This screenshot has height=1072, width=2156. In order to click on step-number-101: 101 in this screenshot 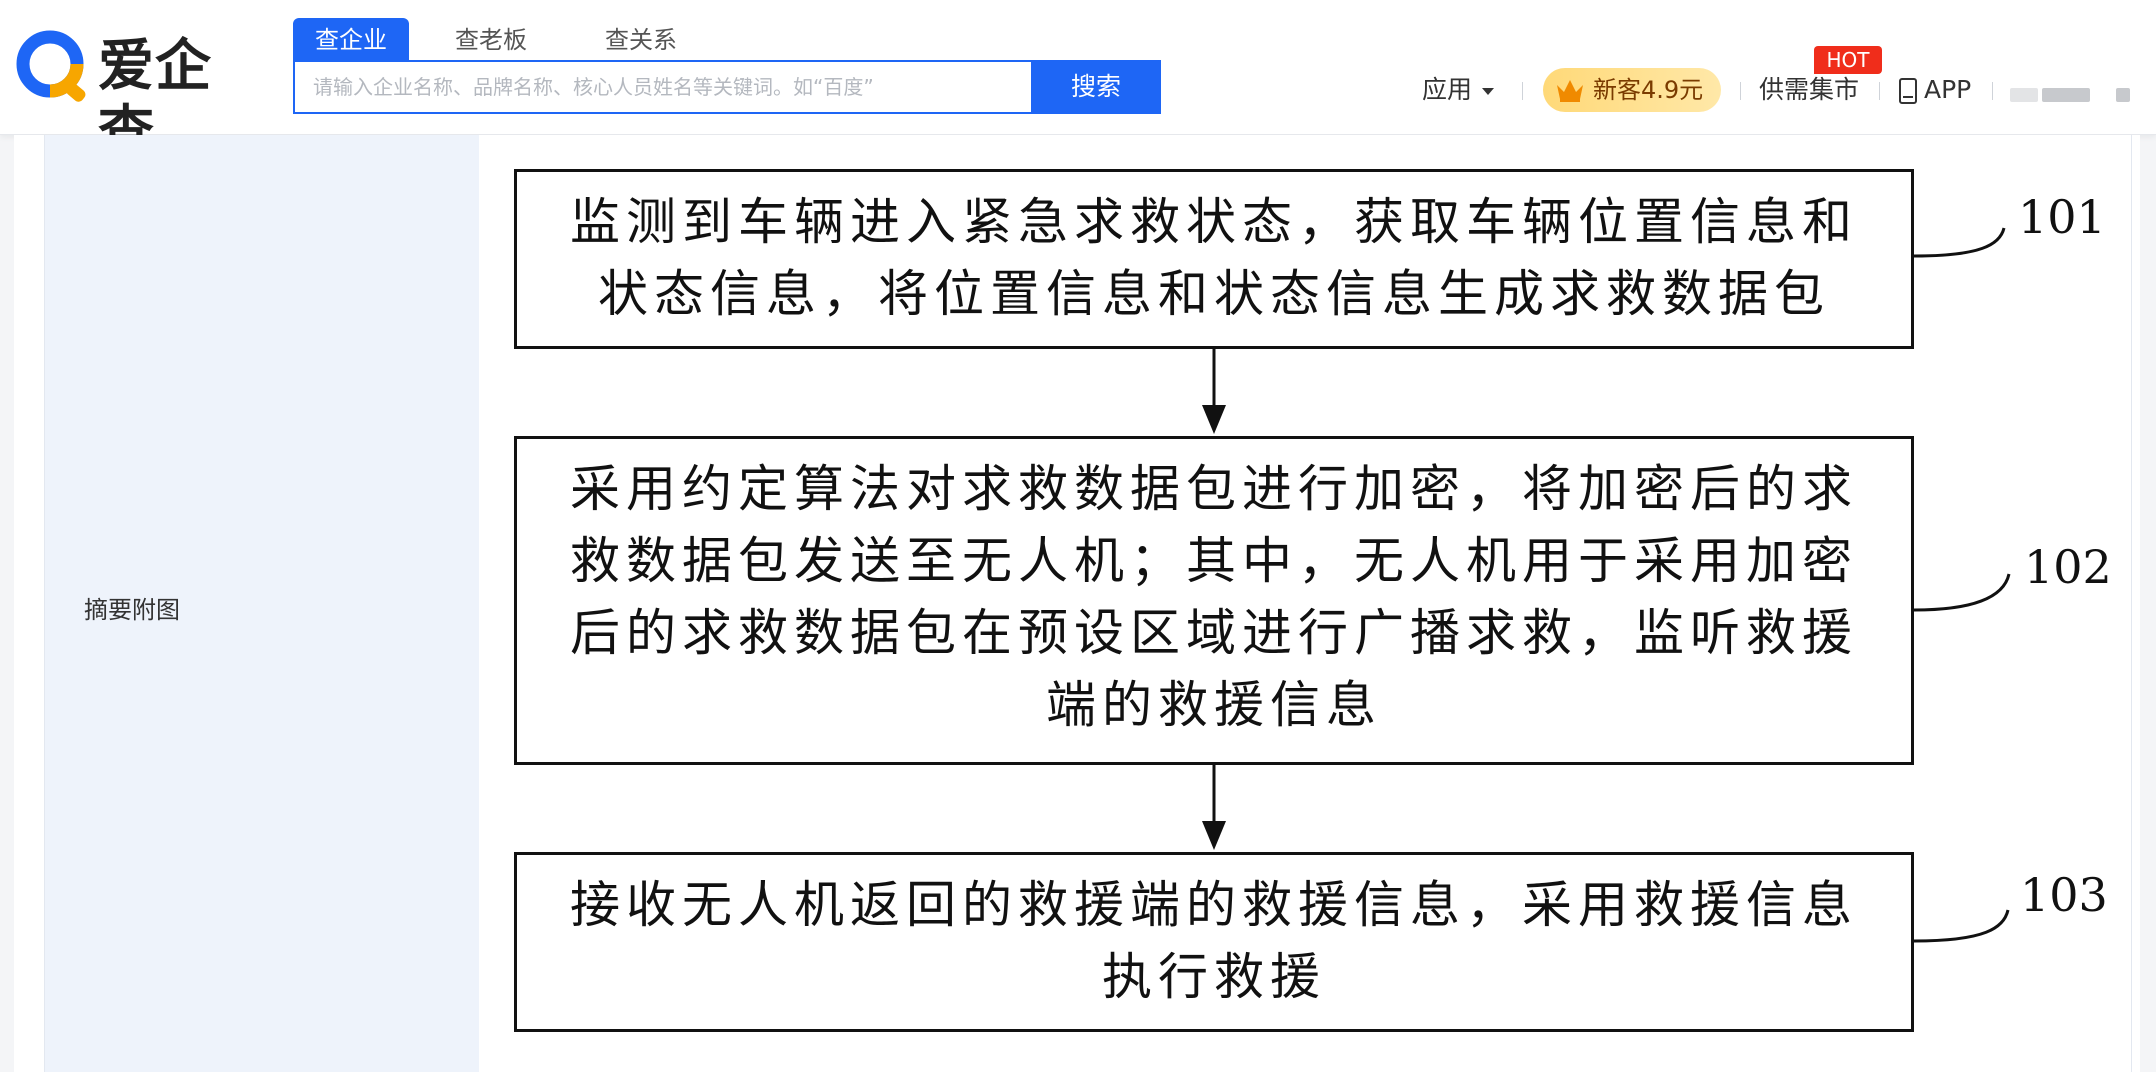, I will do `click(2062, 217)`.